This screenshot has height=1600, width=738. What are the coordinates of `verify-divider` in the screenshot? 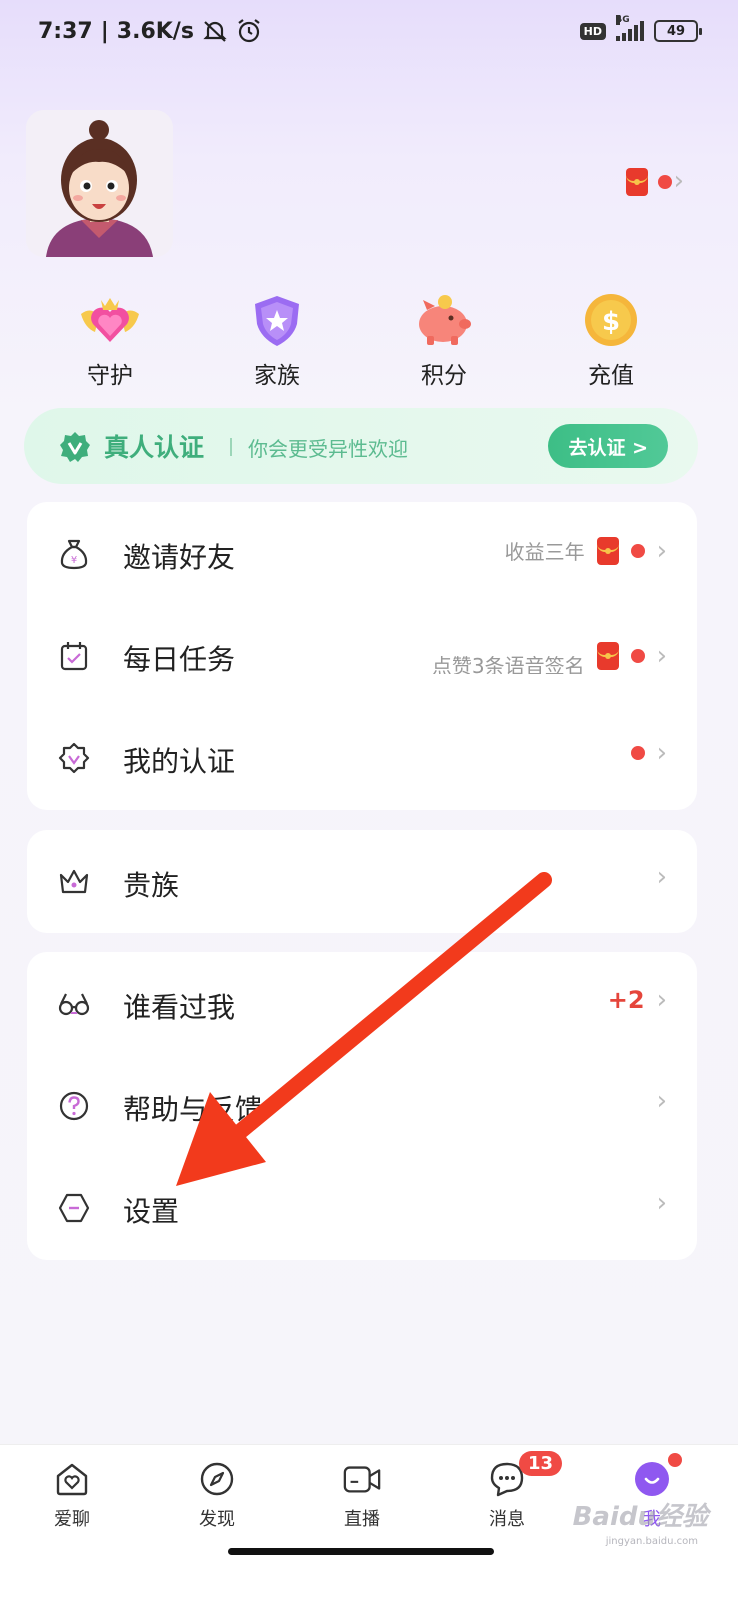 It's located at (231, 447).